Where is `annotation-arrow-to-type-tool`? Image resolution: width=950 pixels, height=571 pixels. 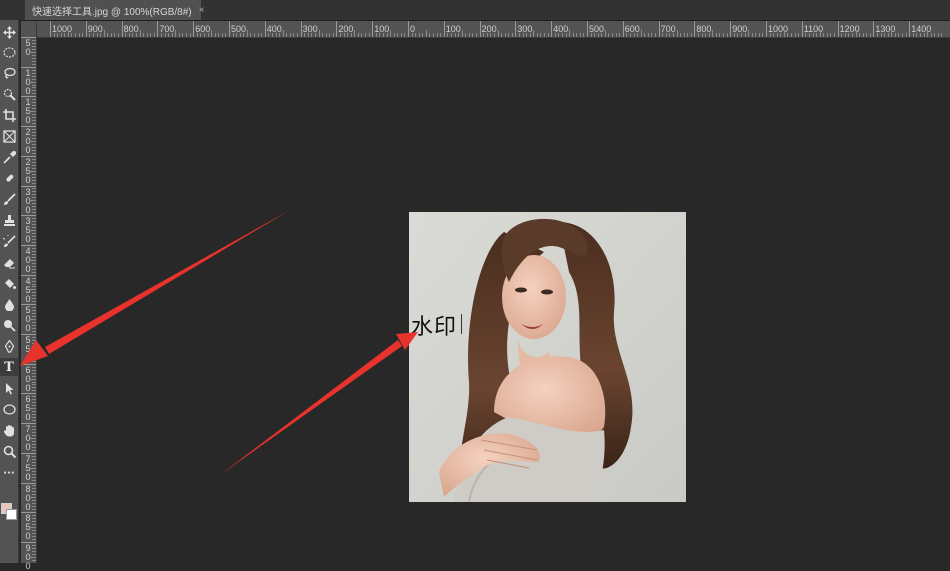
annotation-arrow-to-type-tool is located at coordinates (167, 282).